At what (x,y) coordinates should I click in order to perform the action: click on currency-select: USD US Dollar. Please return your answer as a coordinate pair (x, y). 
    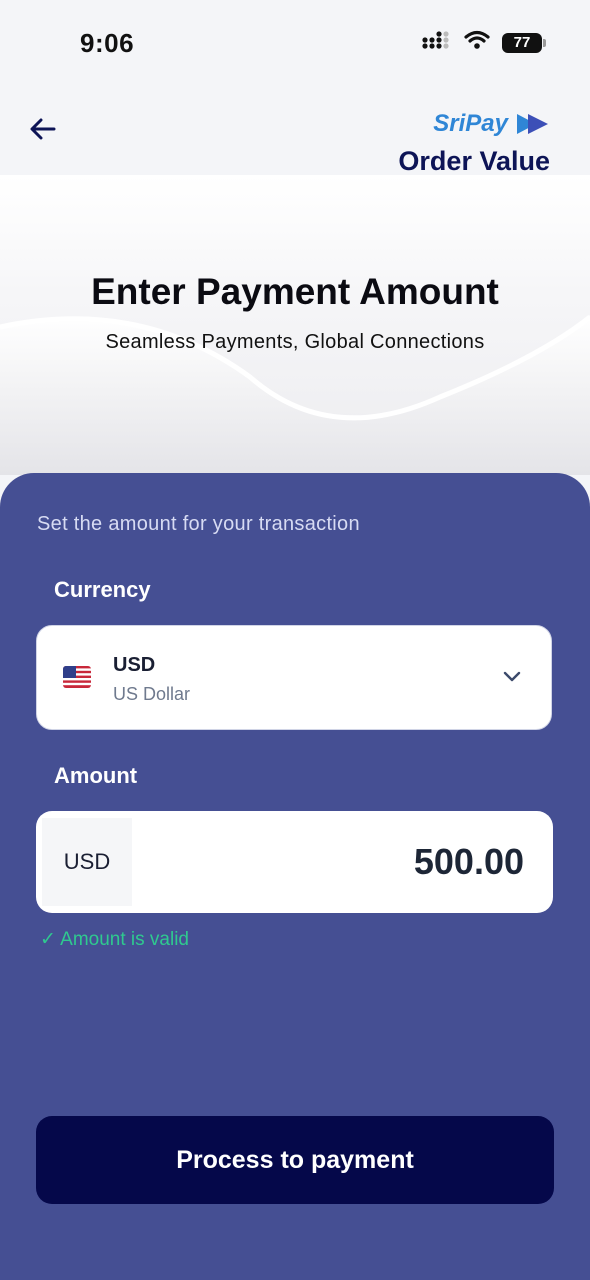
    Looking at the image, I should click on (294, 677).